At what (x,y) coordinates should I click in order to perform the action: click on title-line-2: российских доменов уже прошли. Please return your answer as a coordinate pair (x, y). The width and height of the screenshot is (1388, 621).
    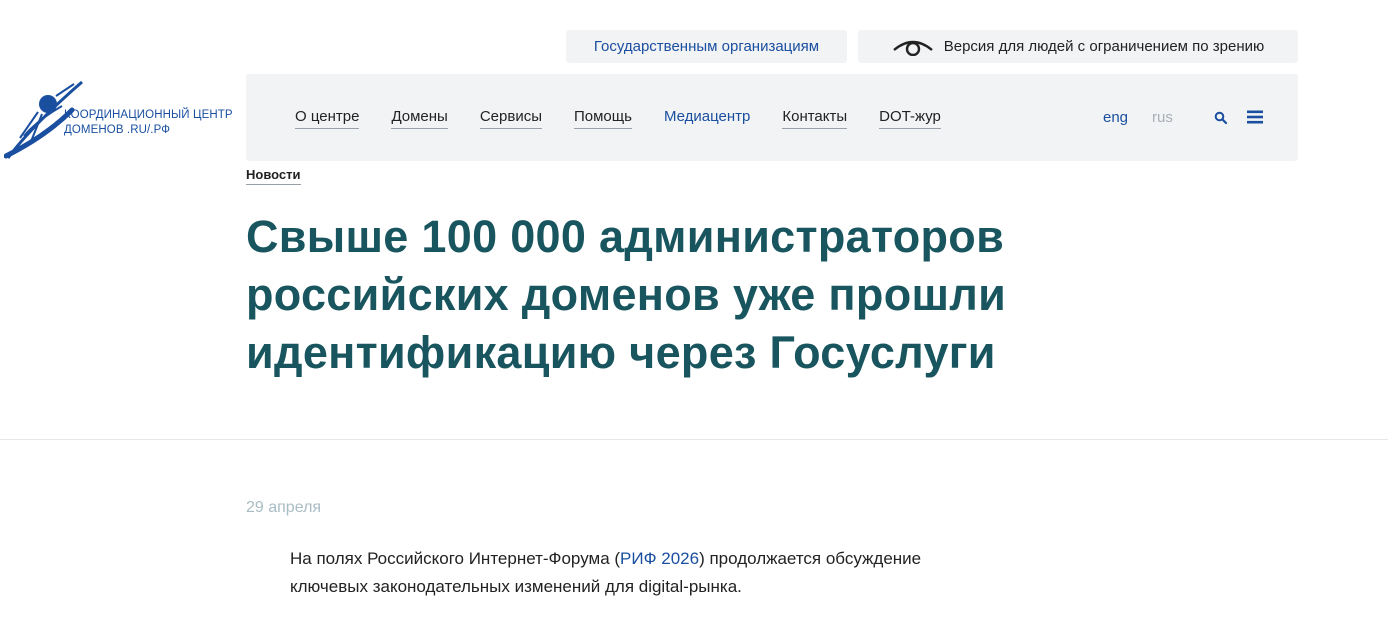
    Looking at the image, I should click on (626, 294).